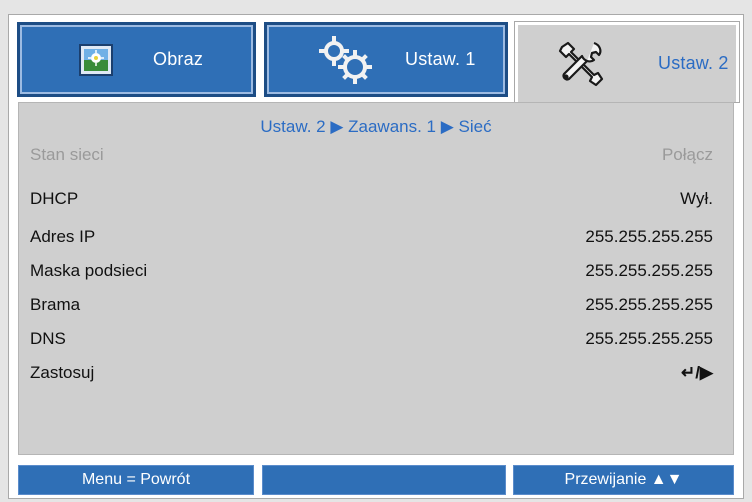 This screenshot has width=752, height=502. I want to click on row-label: DNS, so click(48, 338).